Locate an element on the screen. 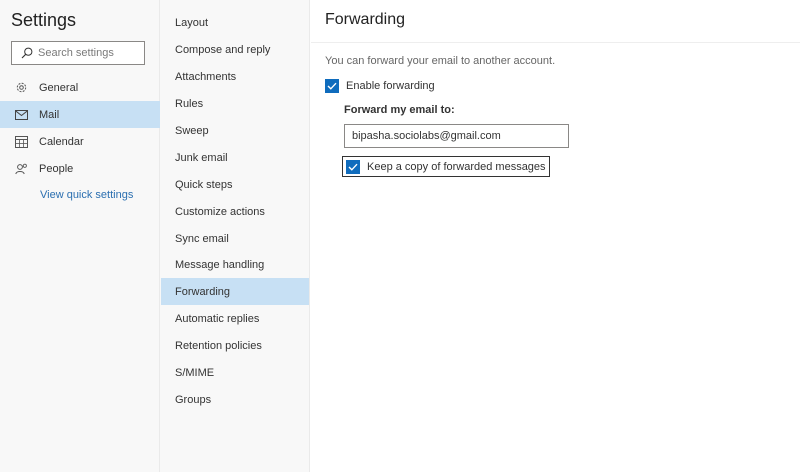 This screenshot has height=472, width=800. subnav-item-automatic-replies: Automatic replies is located at coordinates (235, 318).